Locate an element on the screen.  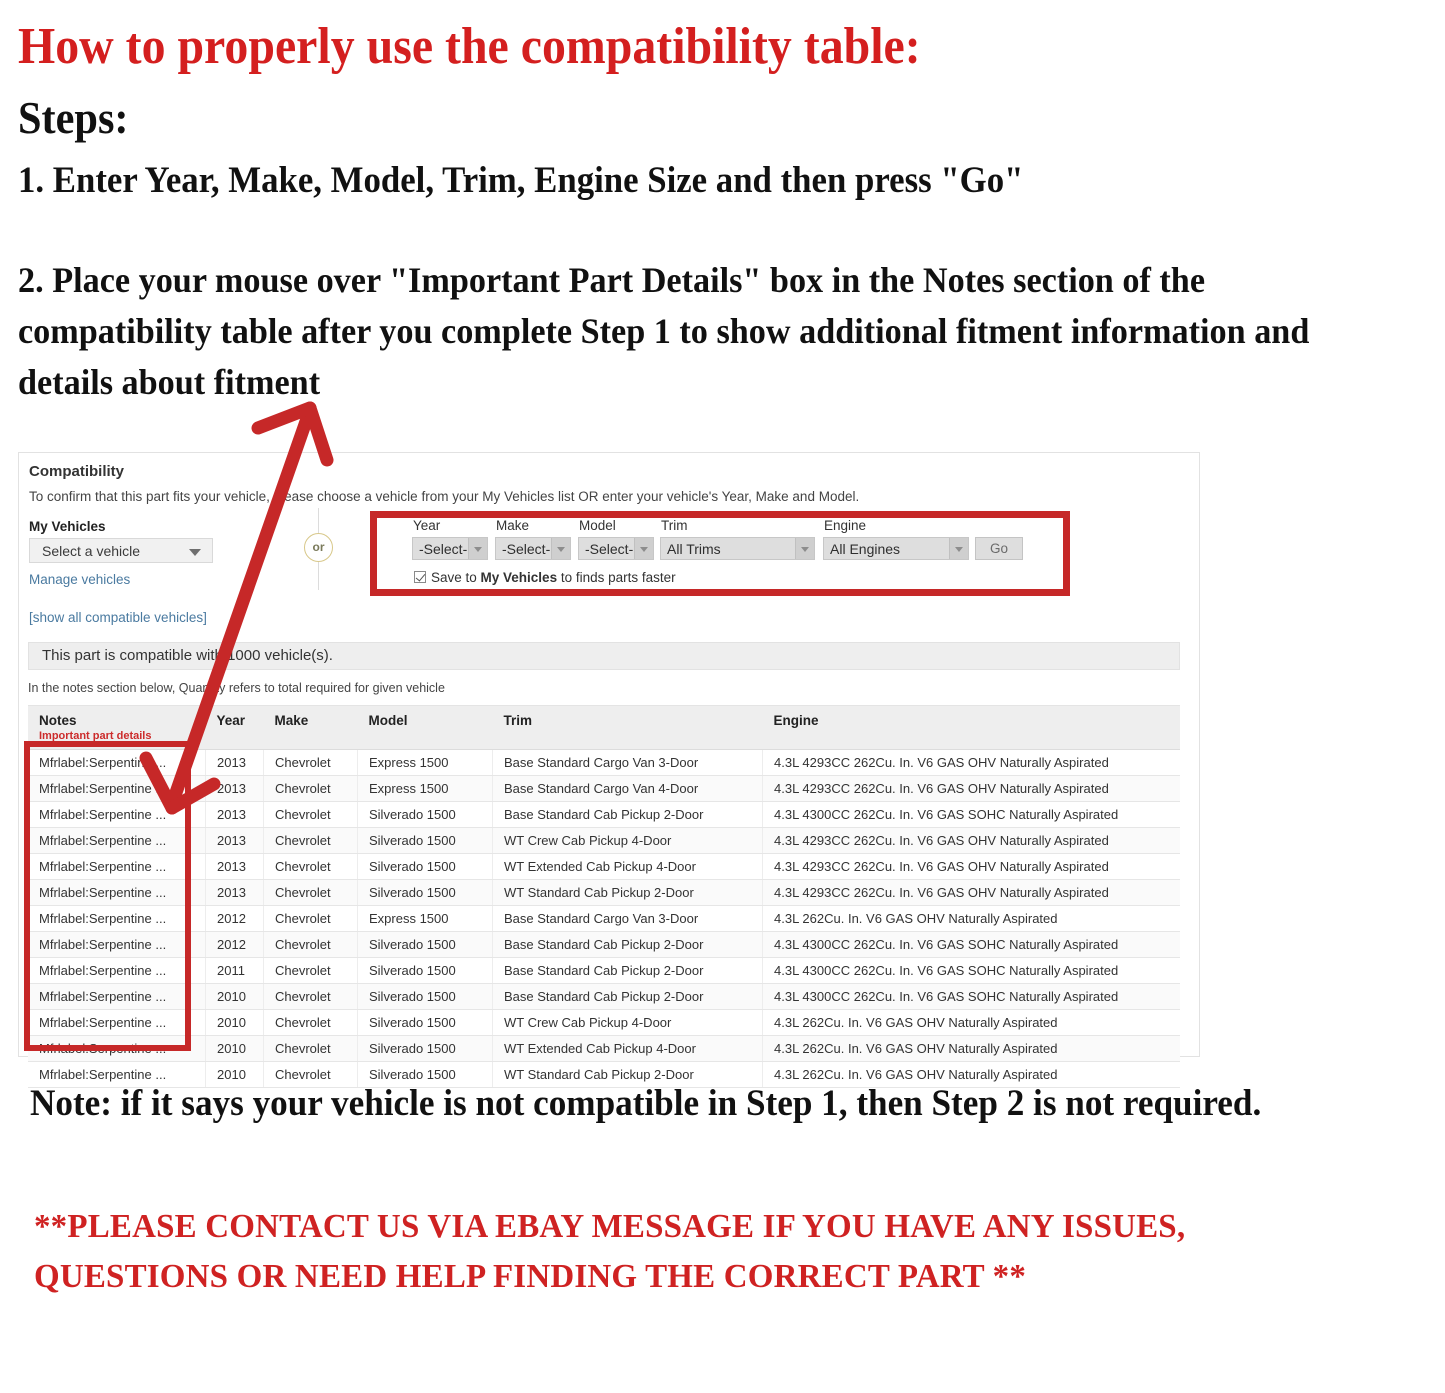
column-header-engine: Engine is located at coordinates (971, 727).